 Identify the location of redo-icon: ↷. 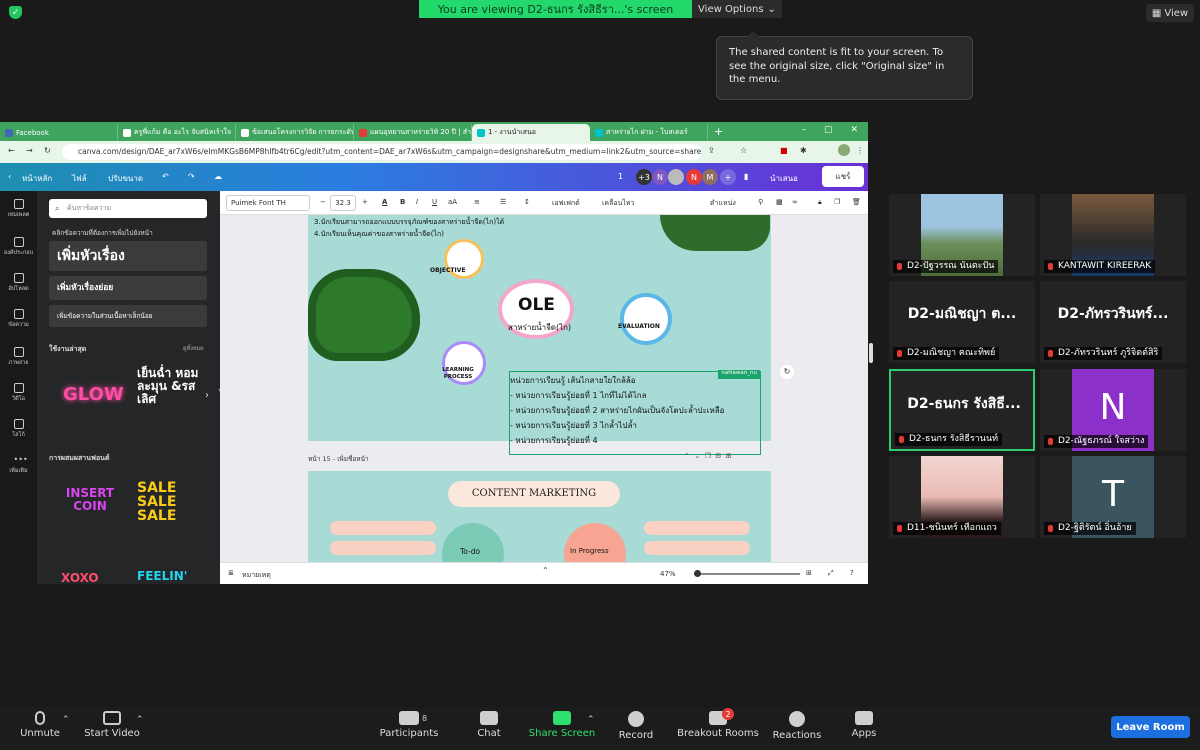
(191, 176).